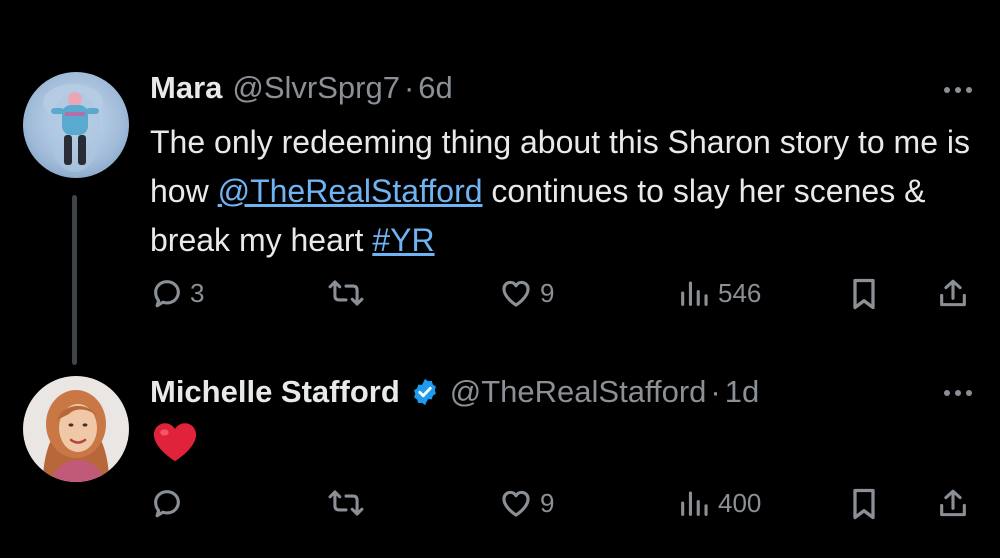 This screenshot has width=1000, height=558. Describe the element at coordinates (425, 392) in the screenshot. I see `verified-badge-icon` at that location.